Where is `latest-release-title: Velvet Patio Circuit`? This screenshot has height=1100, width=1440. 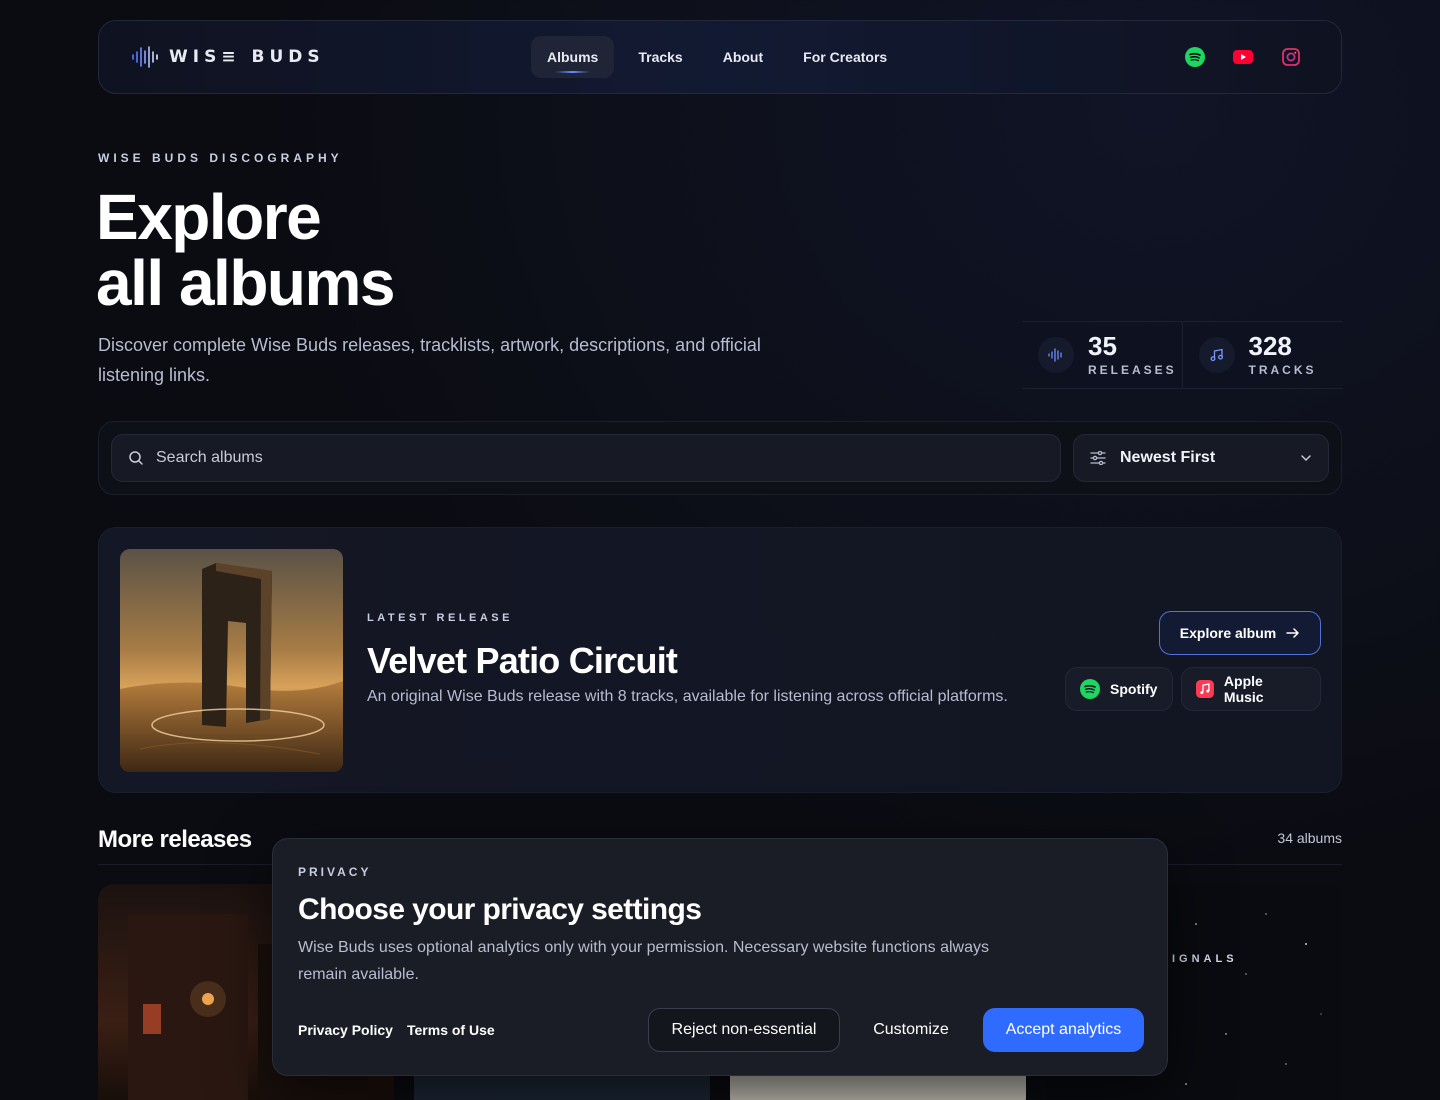 latest-release-title: Velvet Patio Circuit is located at coordinates (522, 661).